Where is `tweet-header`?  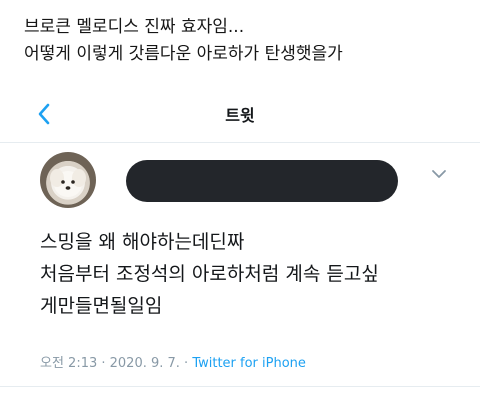 tweet-header is located at coordinates (250, 182).